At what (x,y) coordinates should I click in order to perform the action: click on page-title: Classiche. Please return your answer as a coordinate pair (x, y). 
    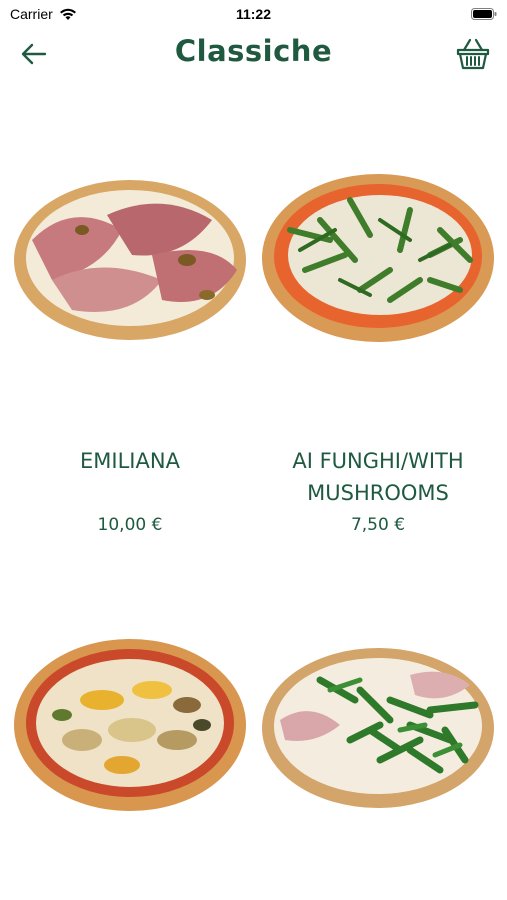
    Looking at the image, I should click on (253, 51).